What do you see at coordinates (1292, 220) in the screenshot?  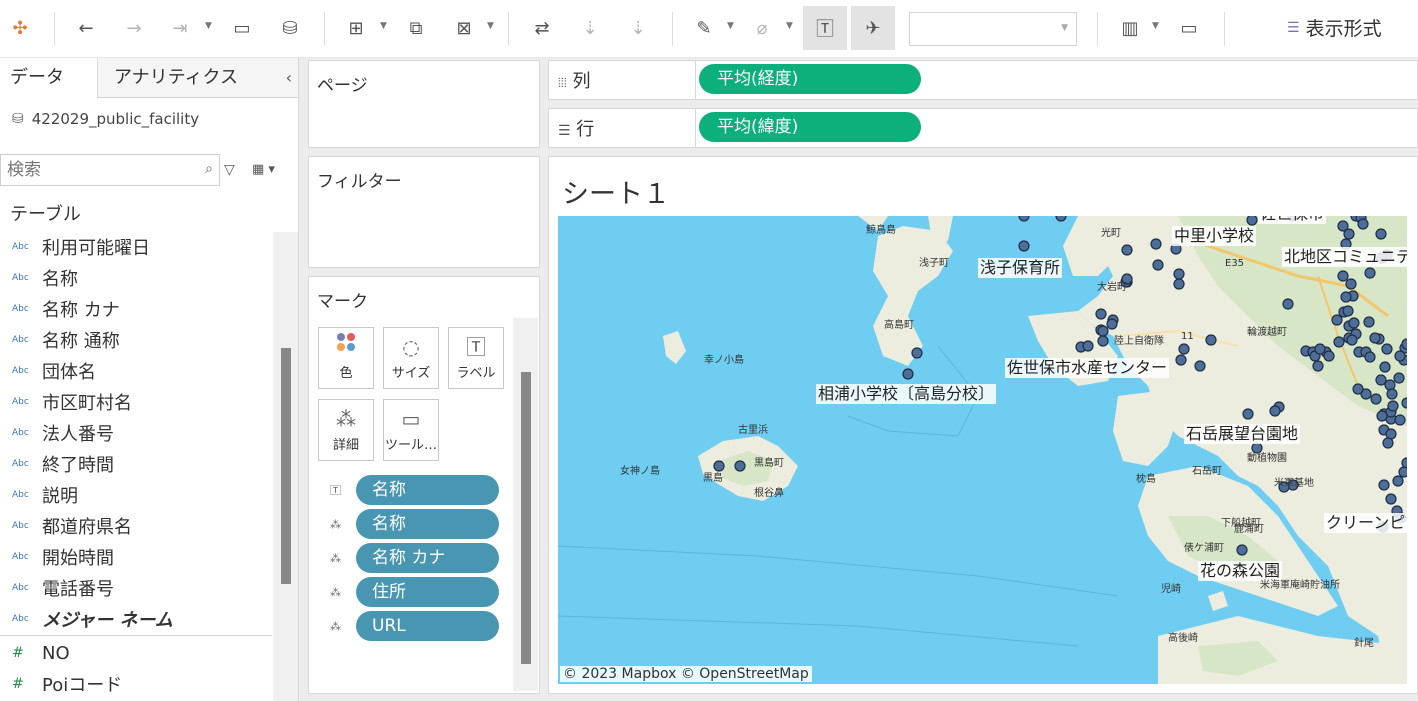 I see `map-label-top-cut: 佐世保市` at bounding box center [1292, 220].